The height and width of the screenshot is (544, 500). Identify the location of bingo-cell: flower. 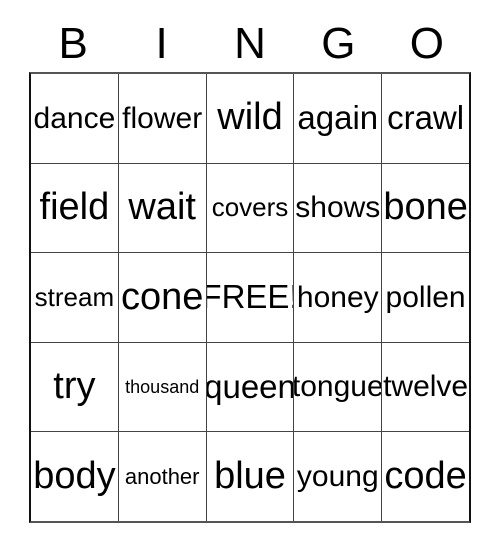
(161, 118).